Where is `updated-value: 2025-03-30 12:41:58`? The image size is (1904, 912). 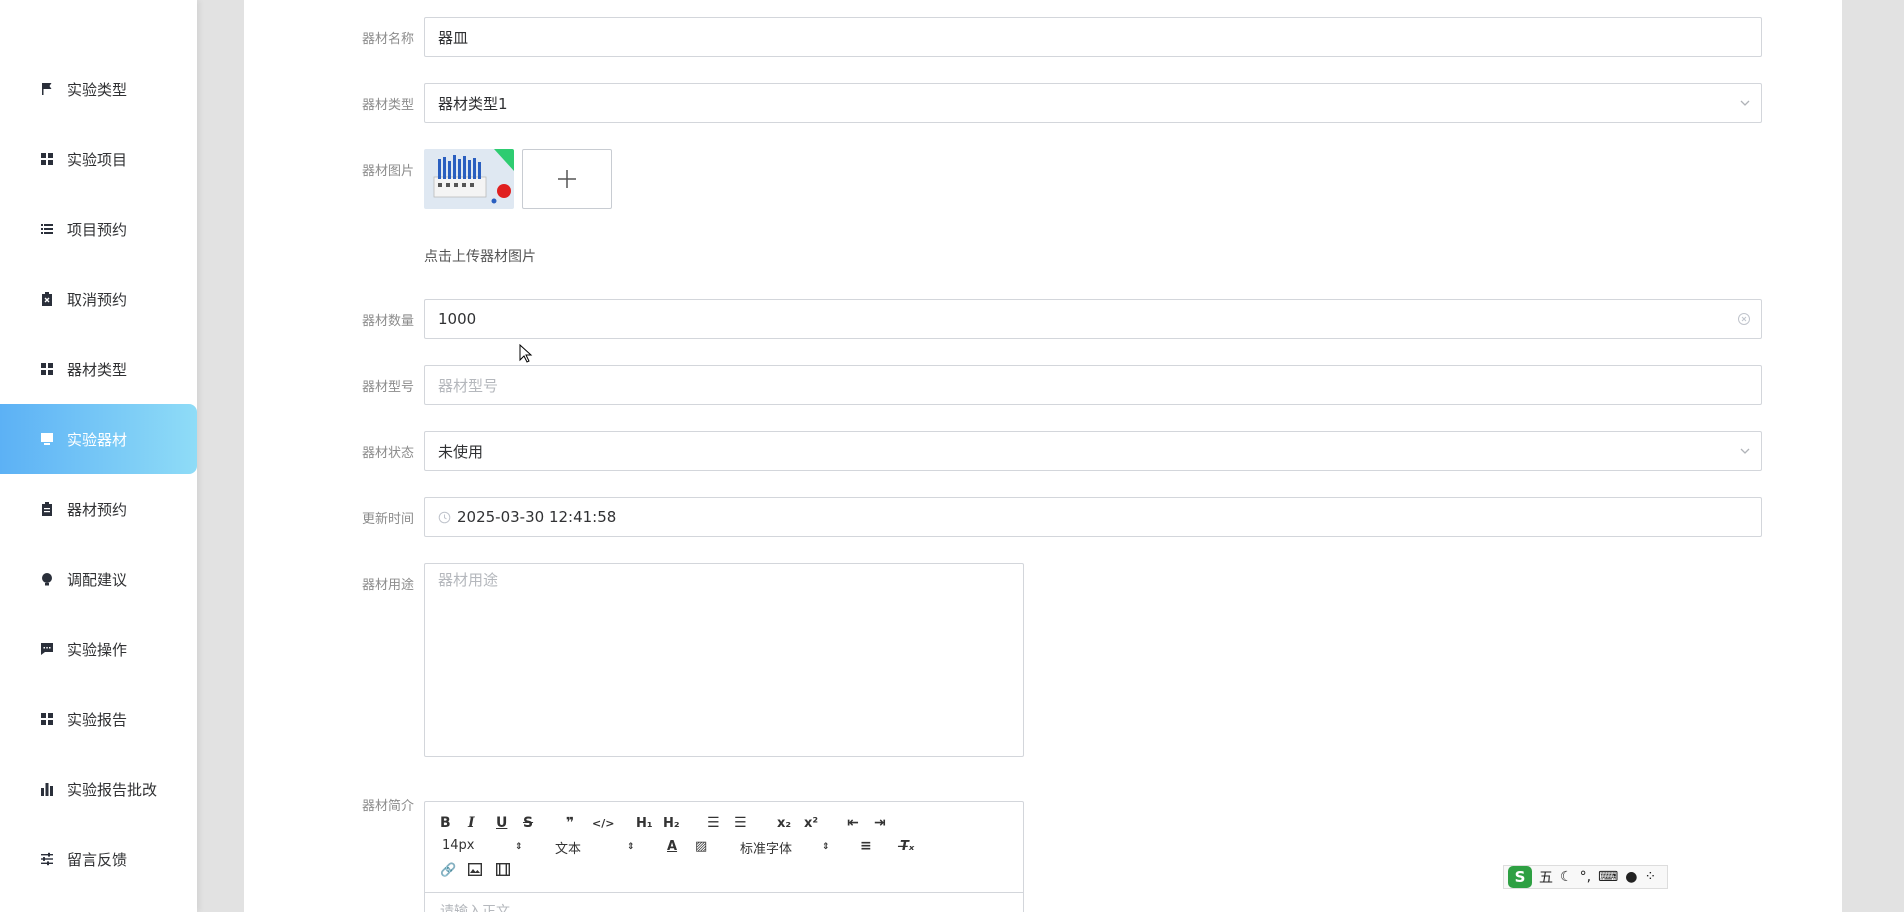 updated-value: 2025-03-30 12:41:58 is located at coordinates (537, 517).